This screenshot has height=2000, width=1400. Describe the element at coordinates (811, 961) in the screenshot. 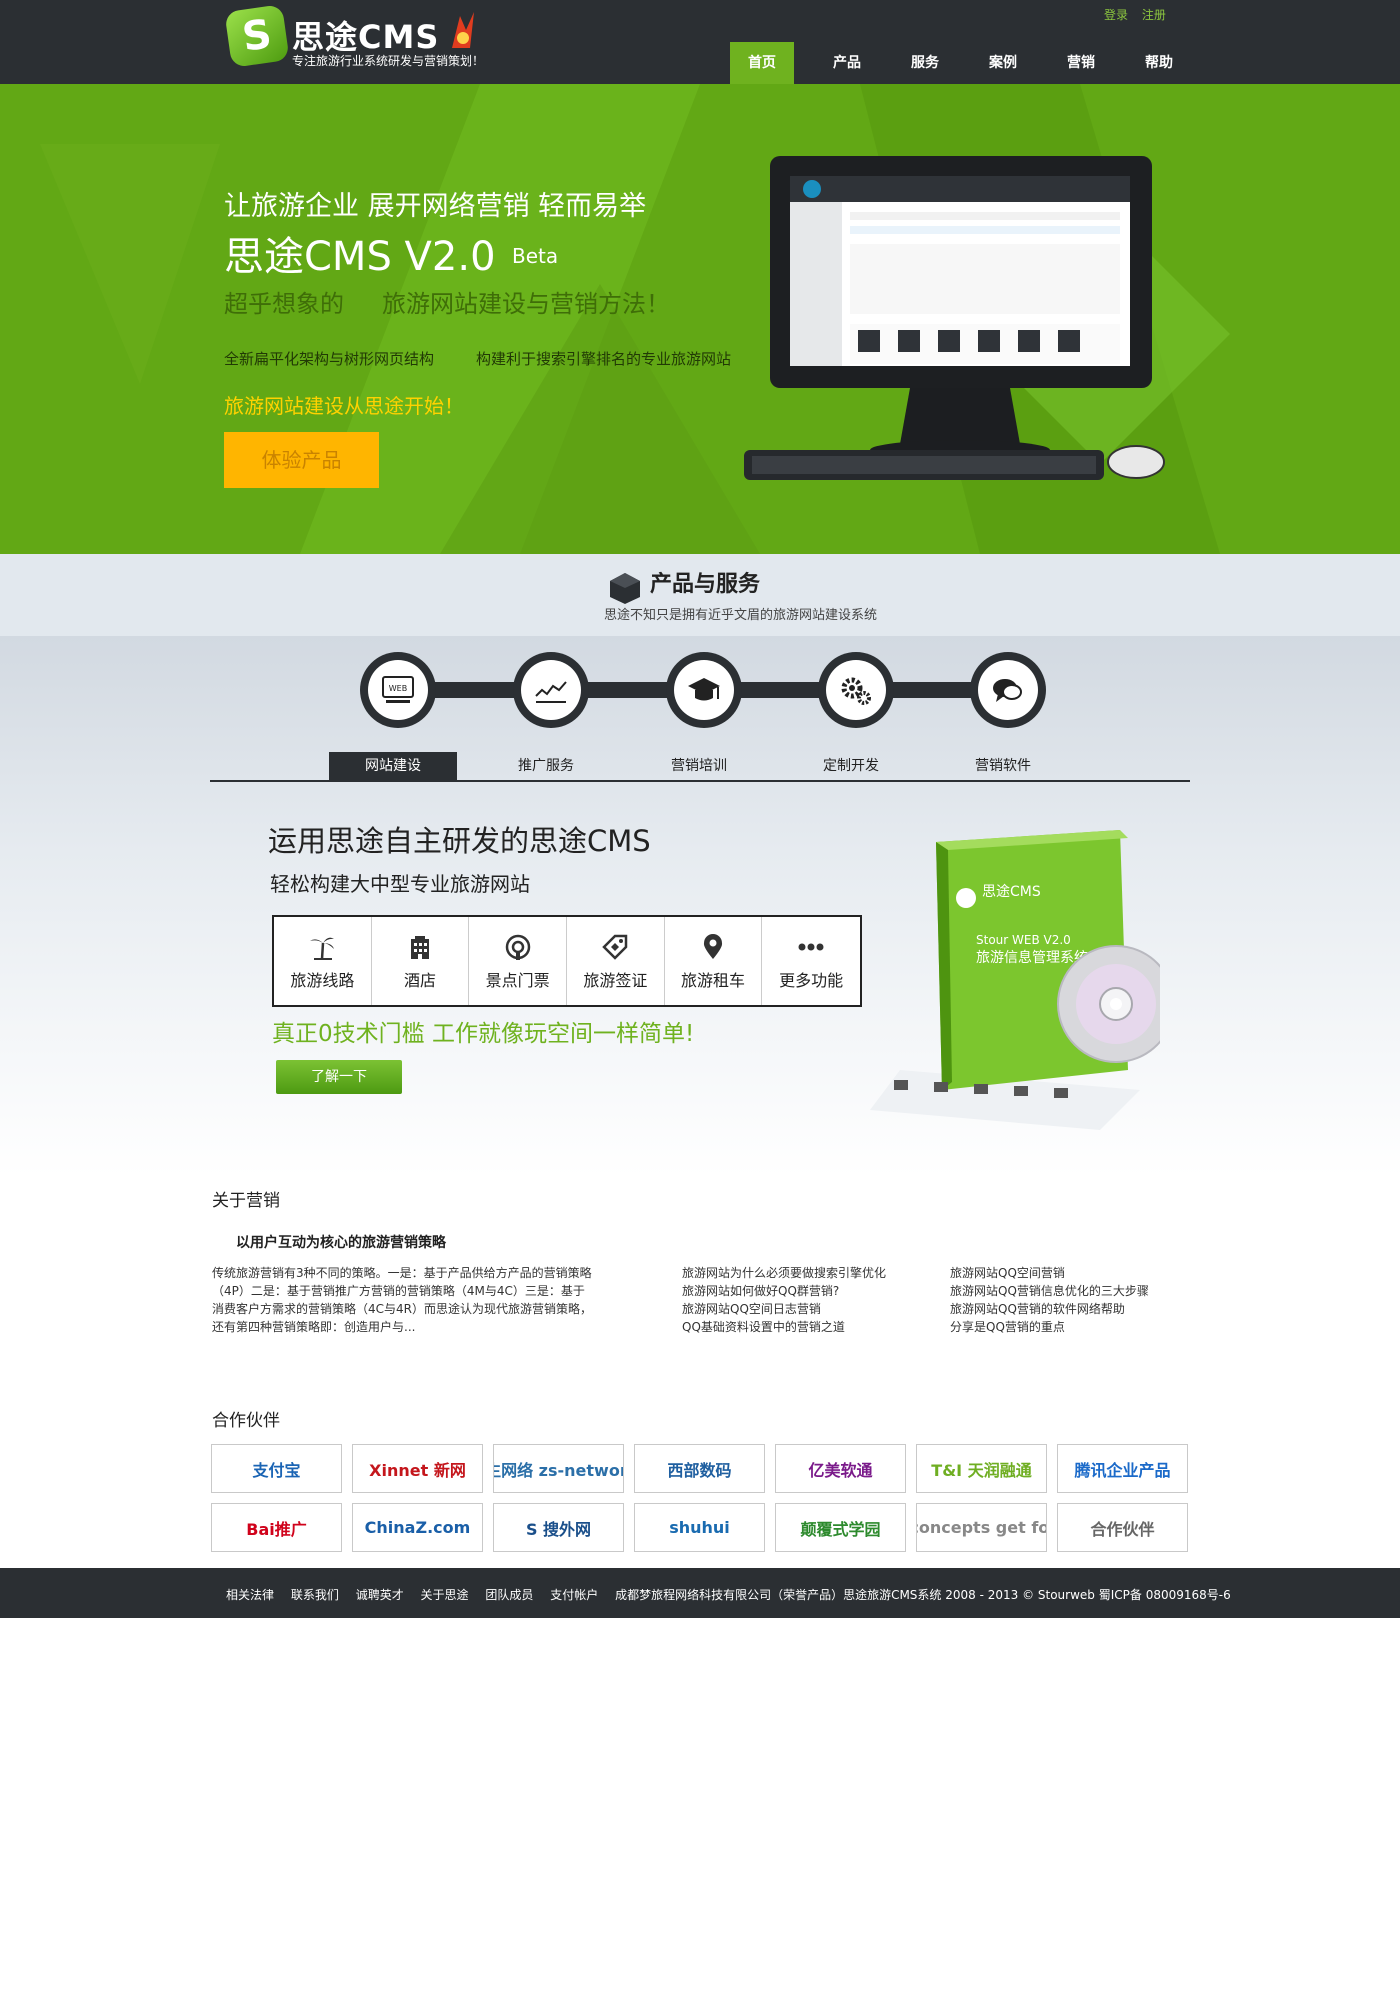

I see `feature-more: 更多功能` at that location.